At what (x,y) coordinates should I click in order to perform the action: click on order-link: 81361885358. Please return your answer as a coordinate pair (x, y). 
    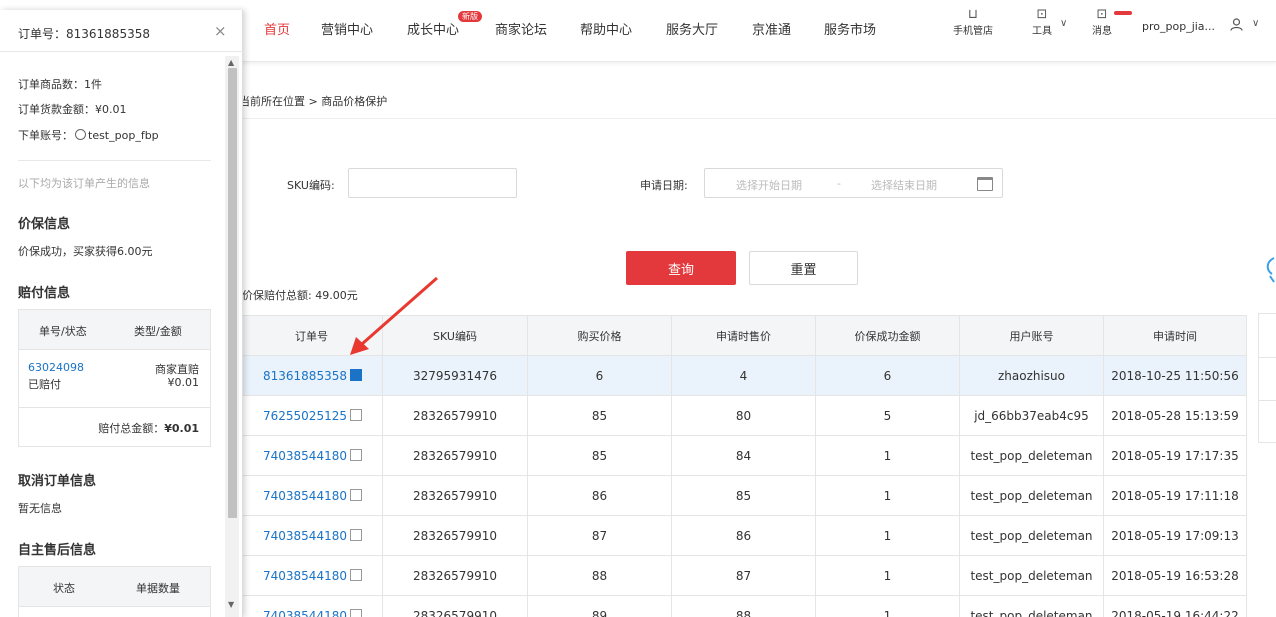
    Looking at the image, I should click on (305, 376).